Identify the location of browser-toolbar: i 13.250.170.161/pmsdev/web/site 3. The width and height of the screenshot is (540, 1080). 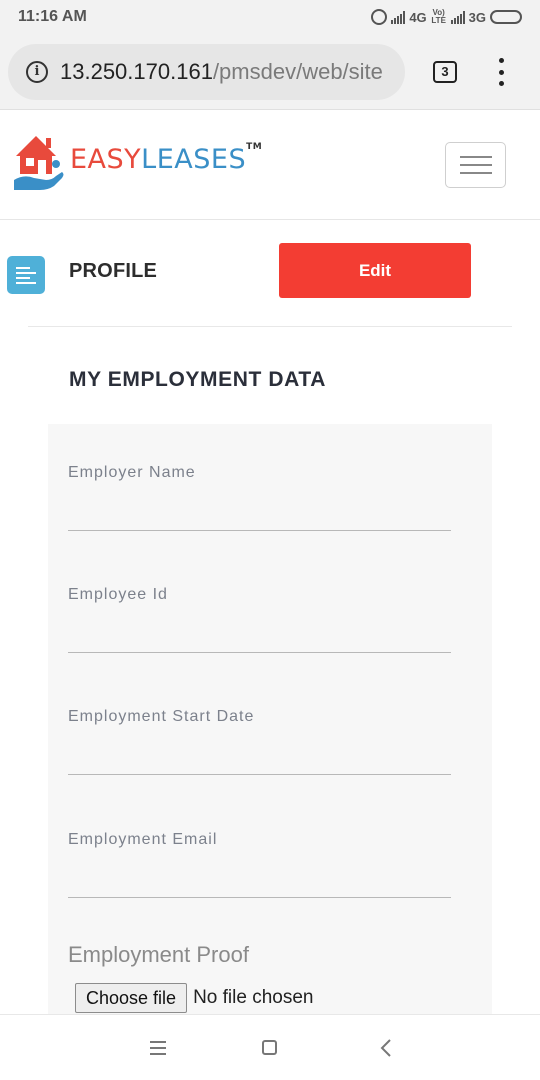
(270, 72).